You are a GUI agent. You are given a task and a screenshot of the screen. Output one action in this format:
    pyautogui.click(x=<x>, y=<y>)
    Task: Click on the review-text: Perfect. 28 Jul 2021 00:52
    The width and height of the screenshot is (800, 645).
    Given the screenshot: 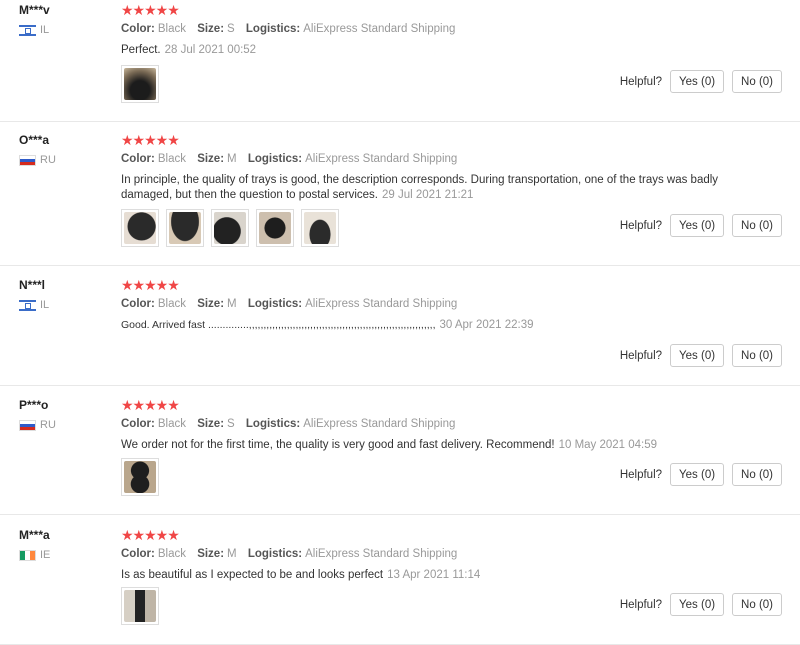 What is the action you would take?
    pyautogui.click(x=421, y=50)
    